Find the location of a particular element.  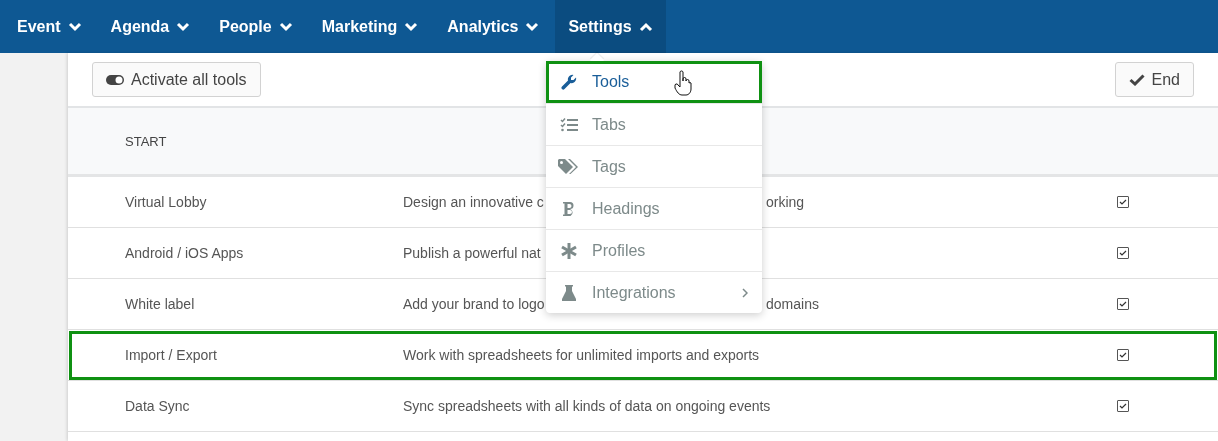

flask-icon is located at coordinates (569, 292).